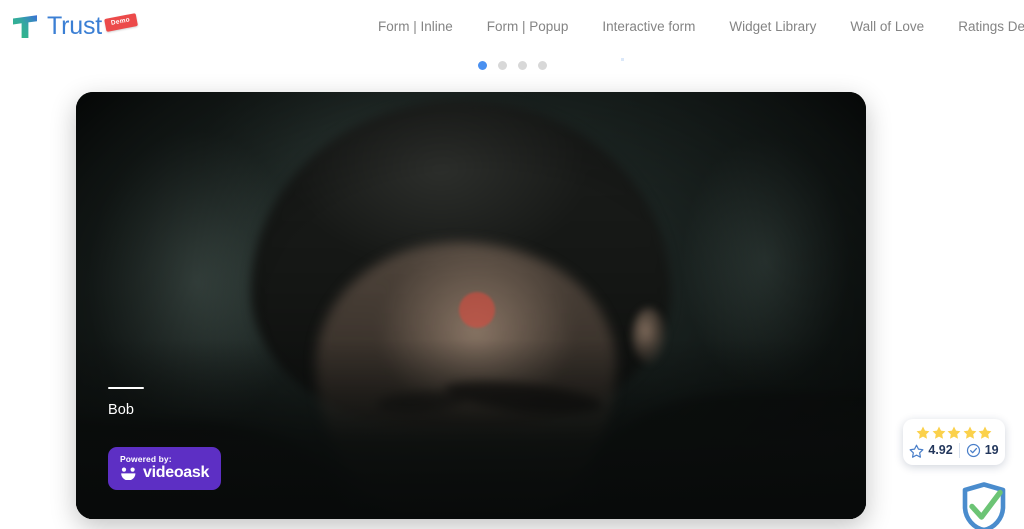 Image resolution: width=1024 pixels, height=529 pixels. I want to click on render-artifact, so click(622, 59).